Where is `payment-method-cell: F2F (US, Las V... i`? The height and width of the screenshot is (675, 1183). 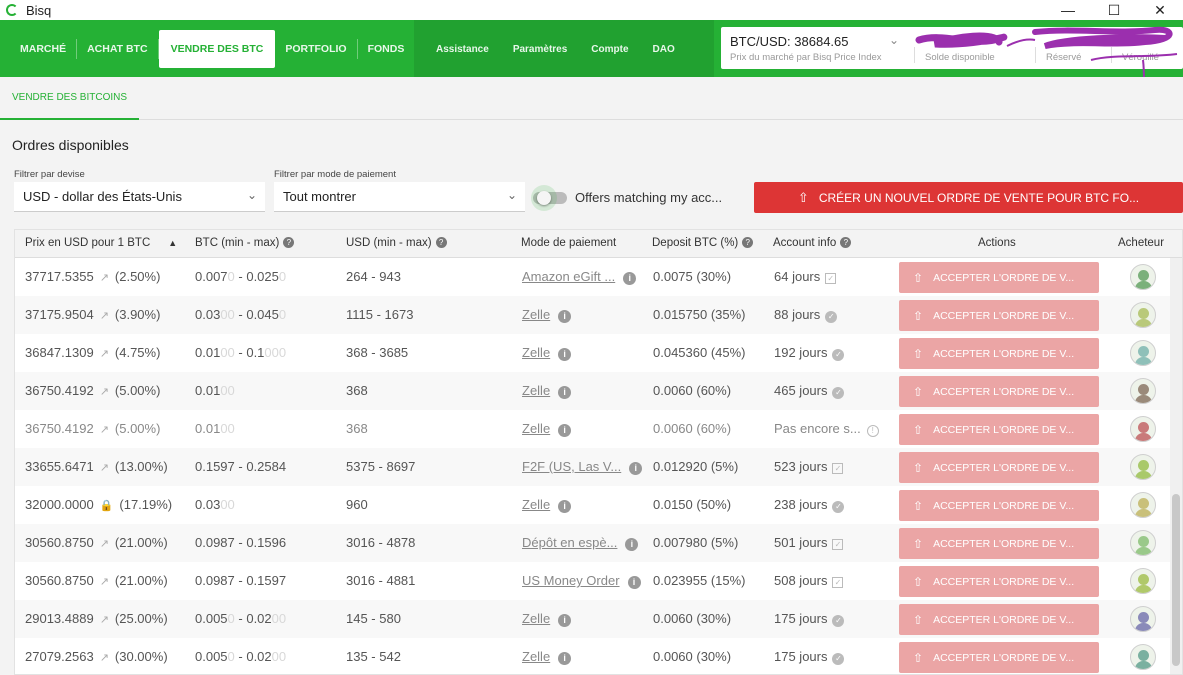 payment-method-cell: F2F (US, Las V... i is located at coordinates (582, 467).